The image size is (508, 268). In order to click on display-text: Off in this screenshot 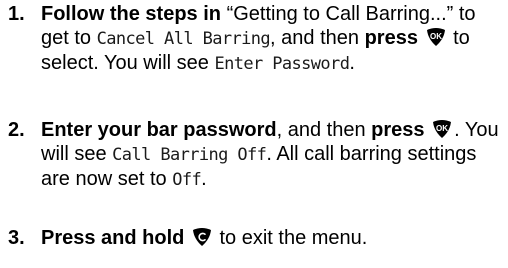, I will do `click(187, 180)`.